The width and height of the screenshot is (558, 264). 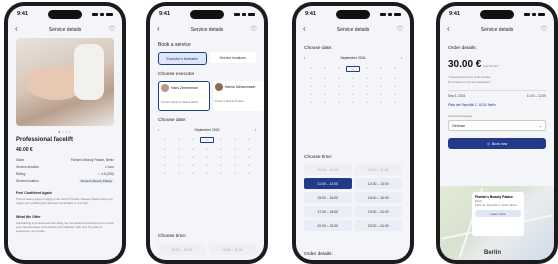 I want to click on time-slot: 13:00 – 11:00, so click(x=378, y=169).